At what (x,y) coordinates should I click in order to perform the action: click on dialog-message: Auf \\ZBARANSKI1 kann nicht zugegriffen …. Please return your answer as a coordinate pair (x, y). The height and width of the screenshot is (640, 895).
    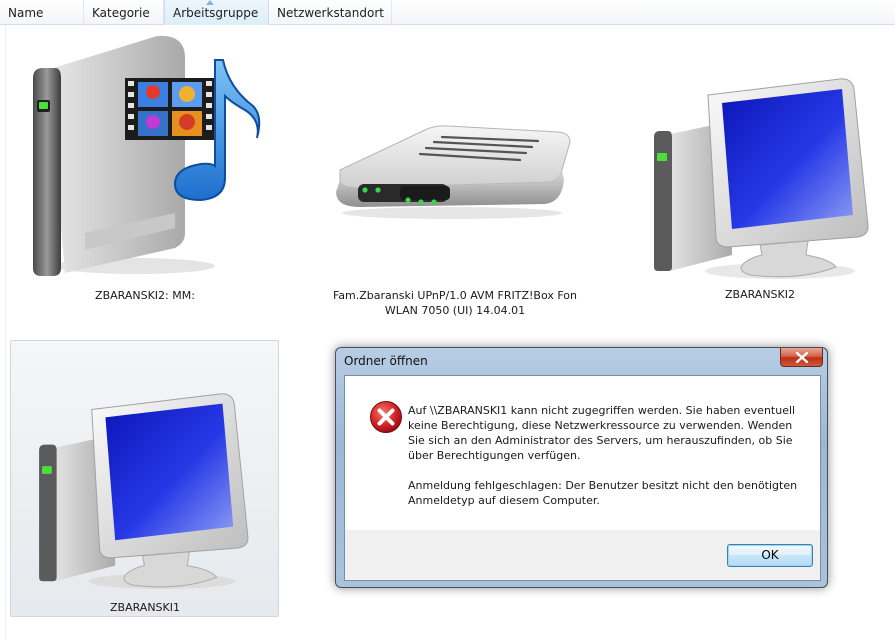
    Looking at the image, I should click on (608, 455).